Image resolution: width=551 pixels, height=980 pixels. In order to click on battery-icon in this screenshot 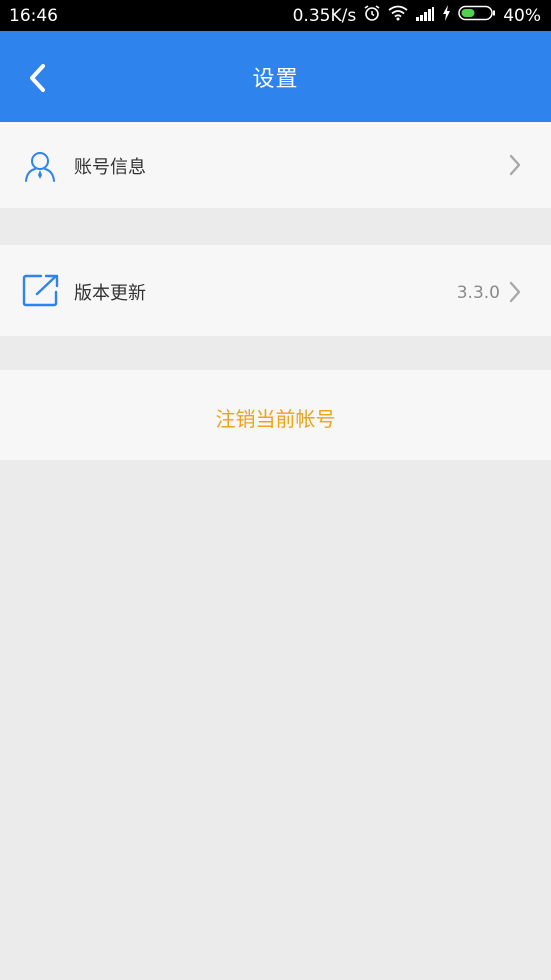, I will do `click(477, 15)`.